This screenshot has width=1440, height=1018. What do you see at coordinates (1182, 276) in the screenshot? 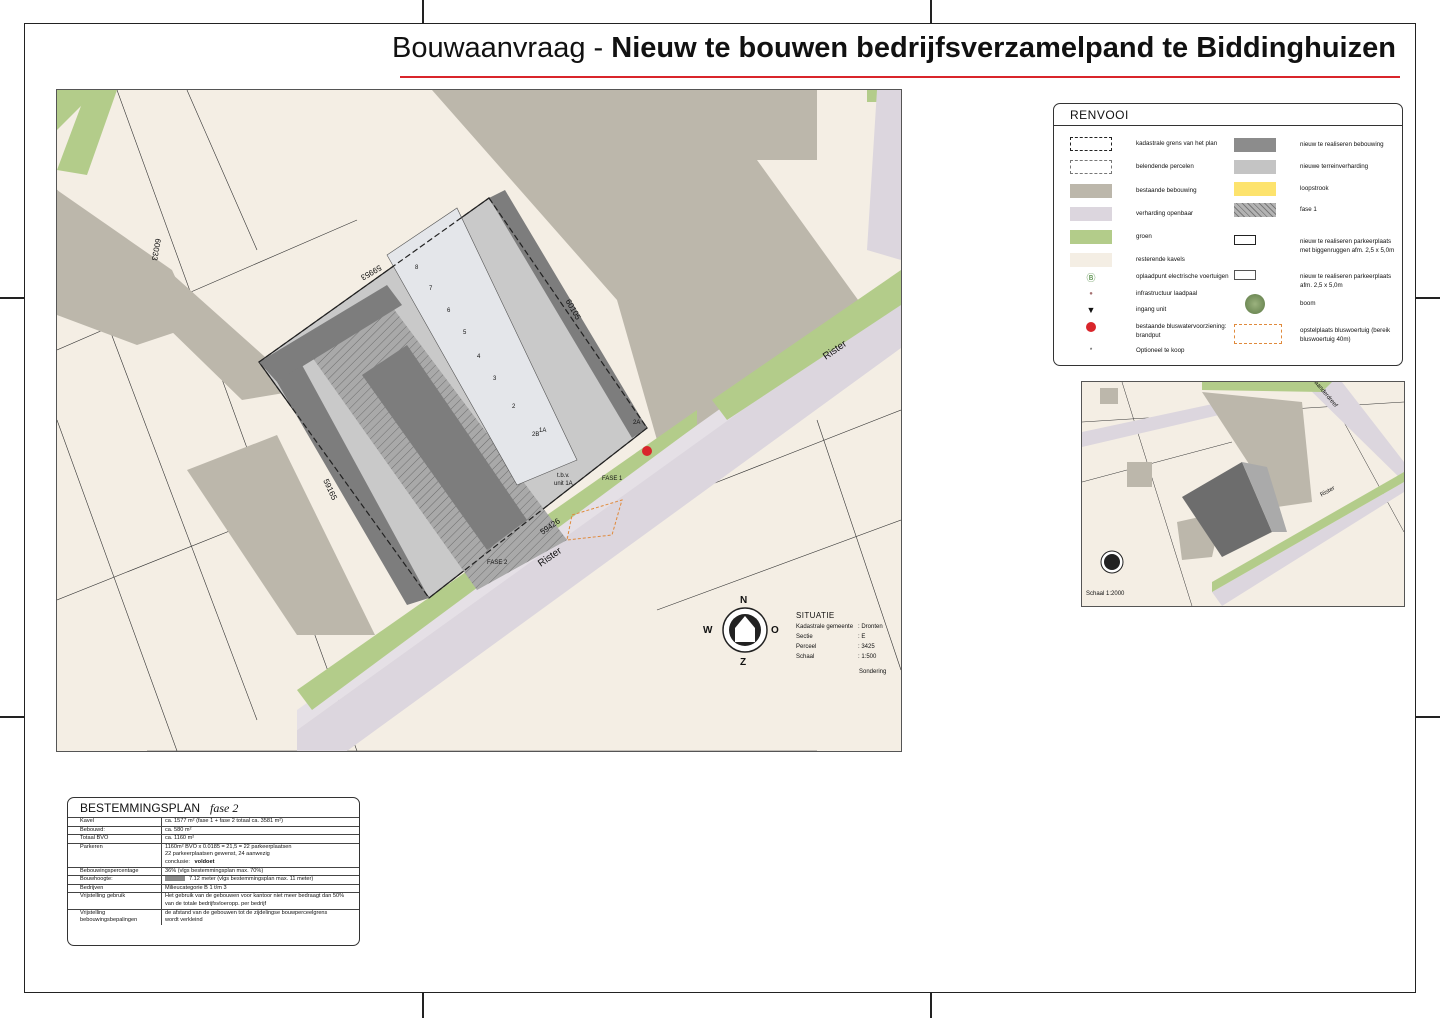
I see `legend-label: oplaadpunt electrische voertuigen` at bounding box center [1182, 276].